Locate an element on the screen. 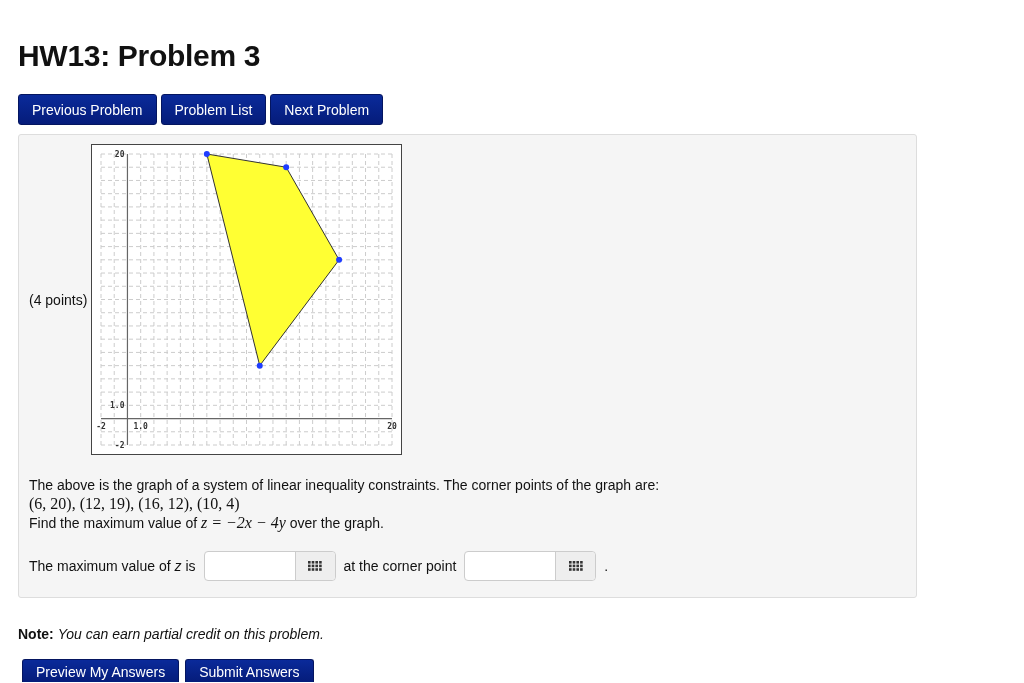 Image resolution: width=1024 pixels, height=683 pixels. answer-label: . is located at coordinates (606, 566).